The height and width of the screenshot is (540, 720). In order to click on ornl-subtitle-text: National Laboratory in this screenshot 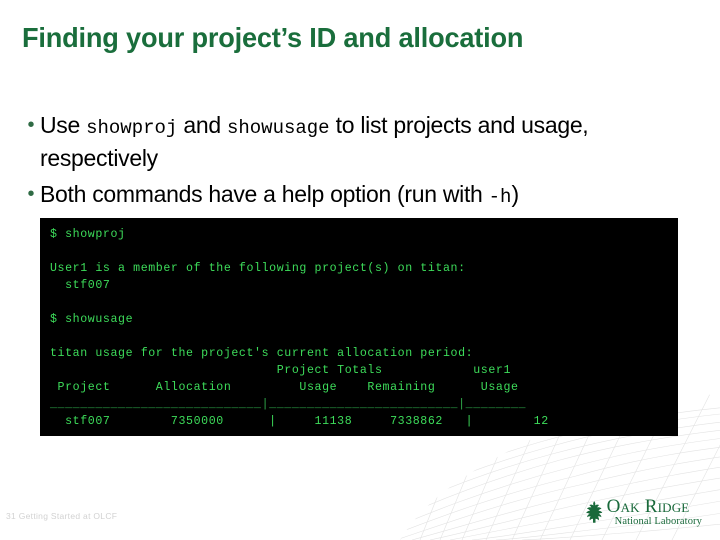, I will do `click(658, 521)`.